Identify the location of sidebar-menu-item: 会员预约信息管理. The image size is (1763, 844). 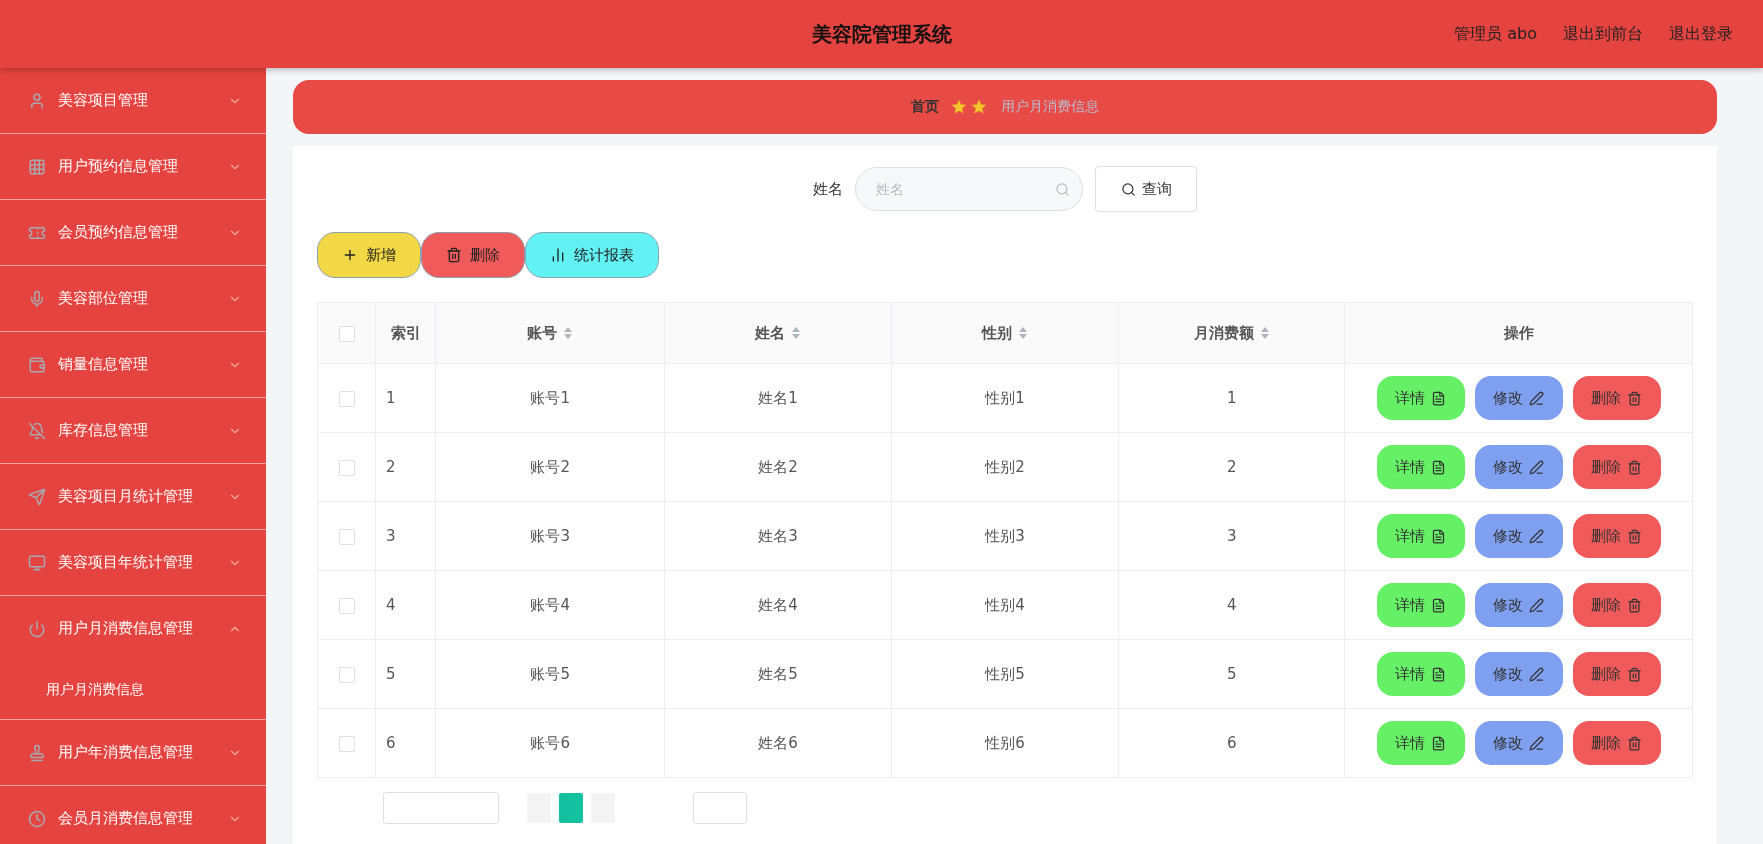
(133, 232).